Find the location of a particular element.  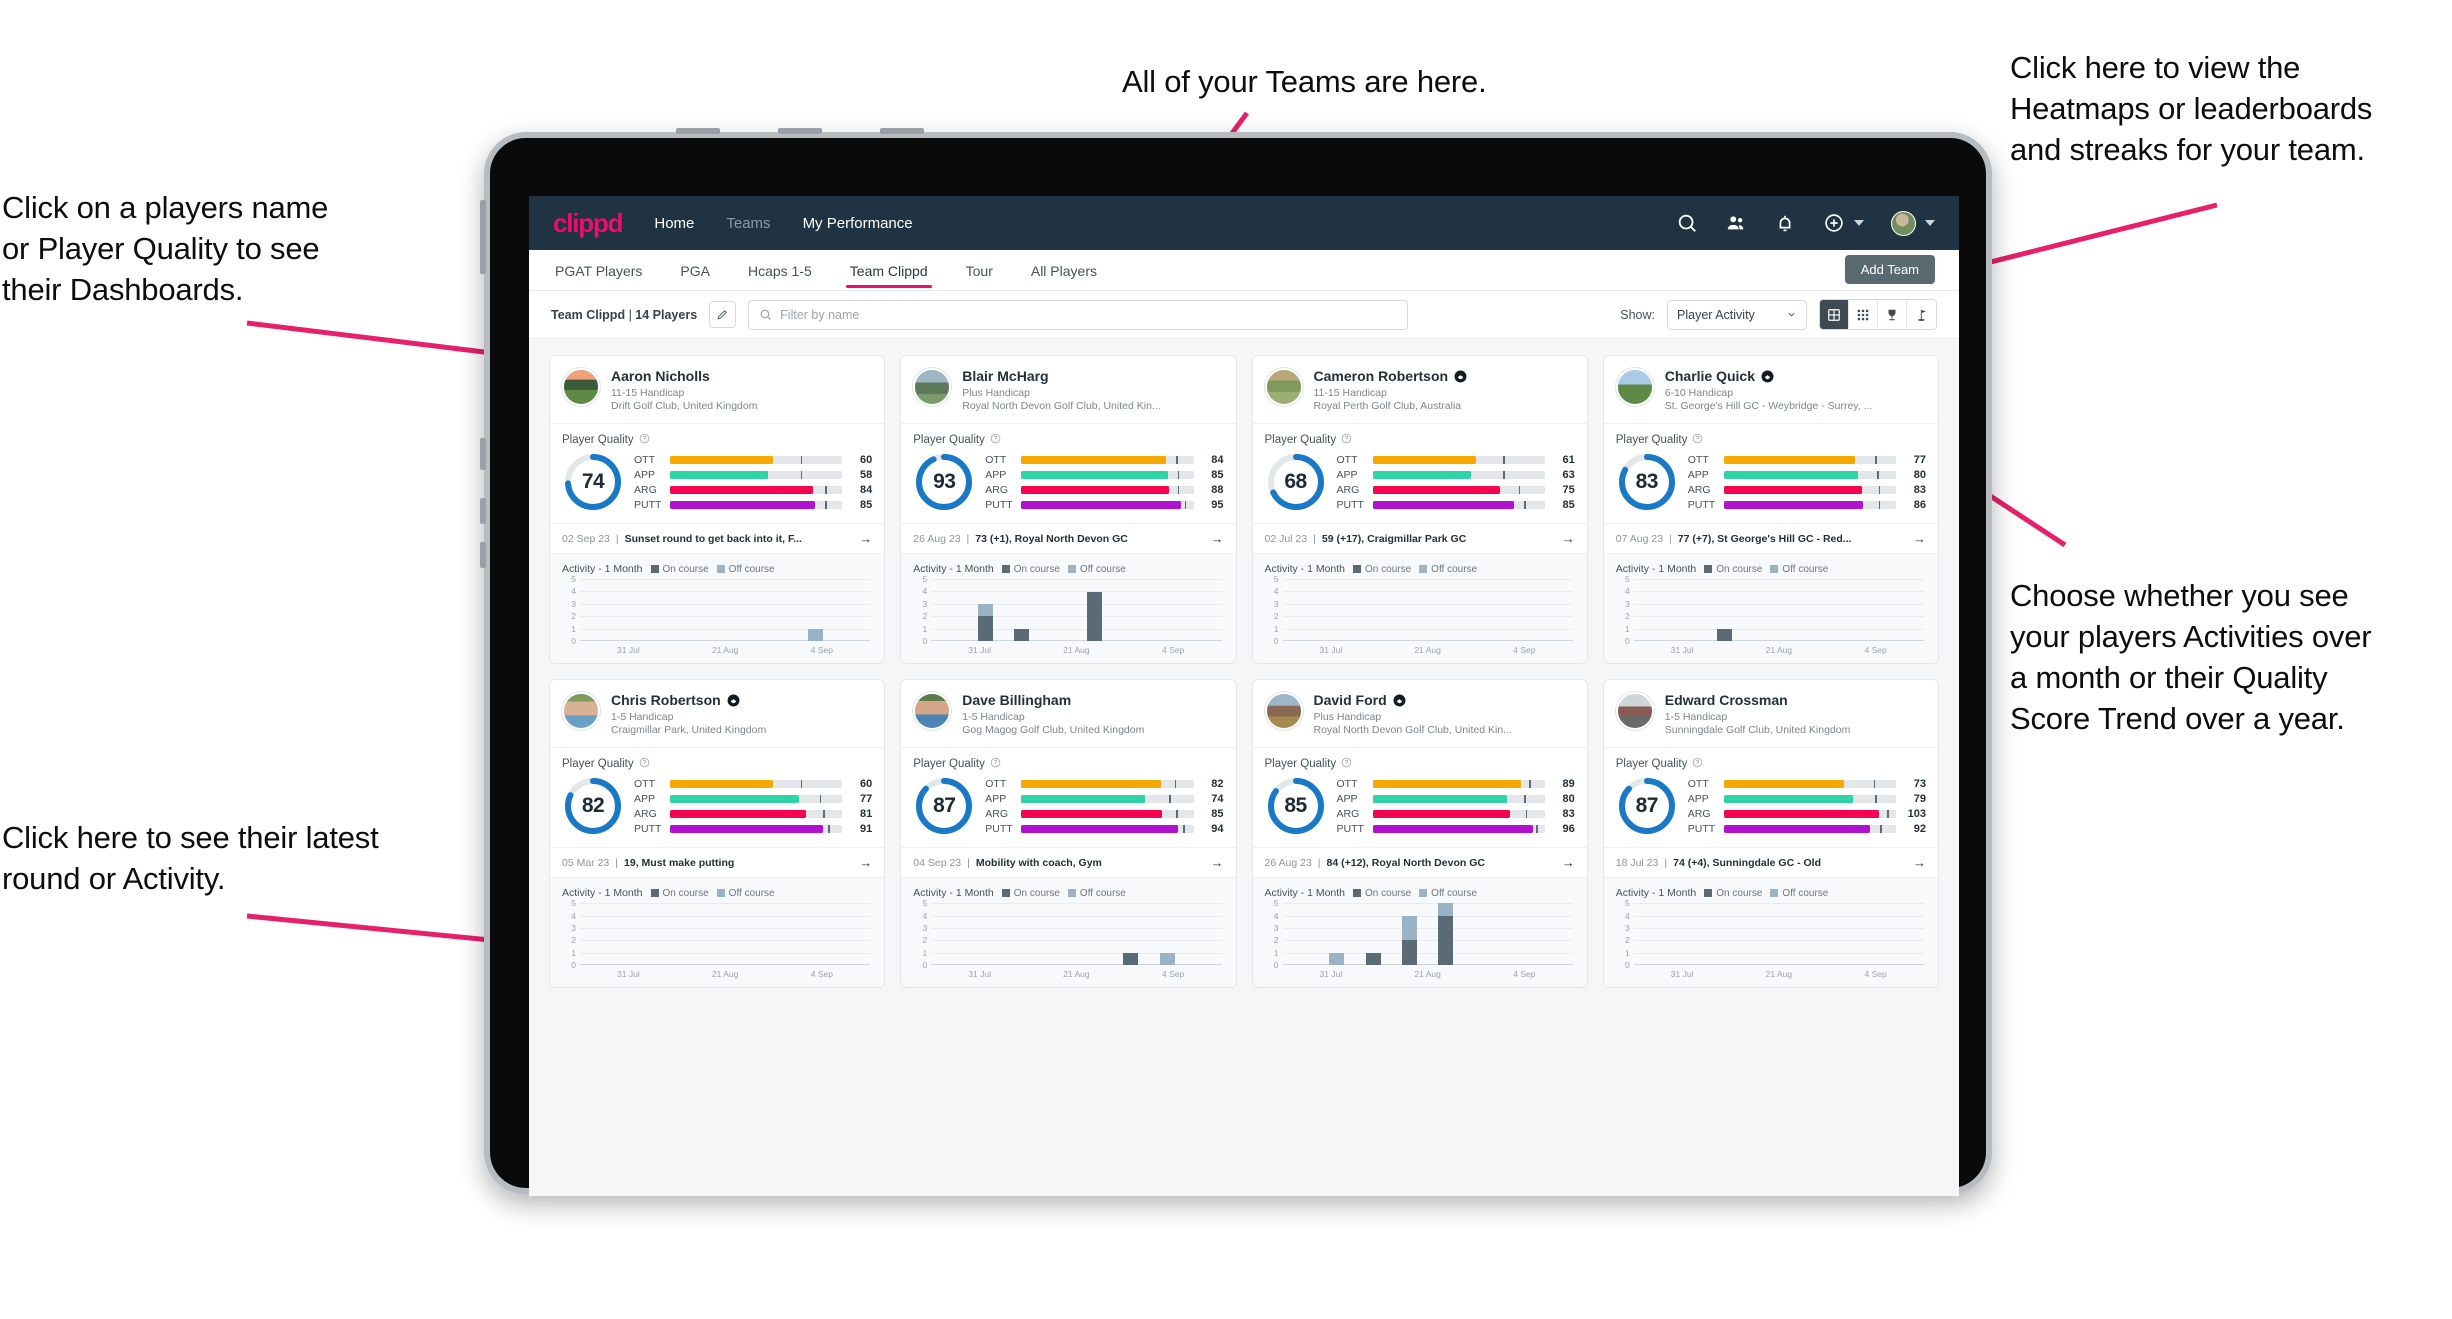

player-name: Edward Crossman is located at coordinates (1758, 700).